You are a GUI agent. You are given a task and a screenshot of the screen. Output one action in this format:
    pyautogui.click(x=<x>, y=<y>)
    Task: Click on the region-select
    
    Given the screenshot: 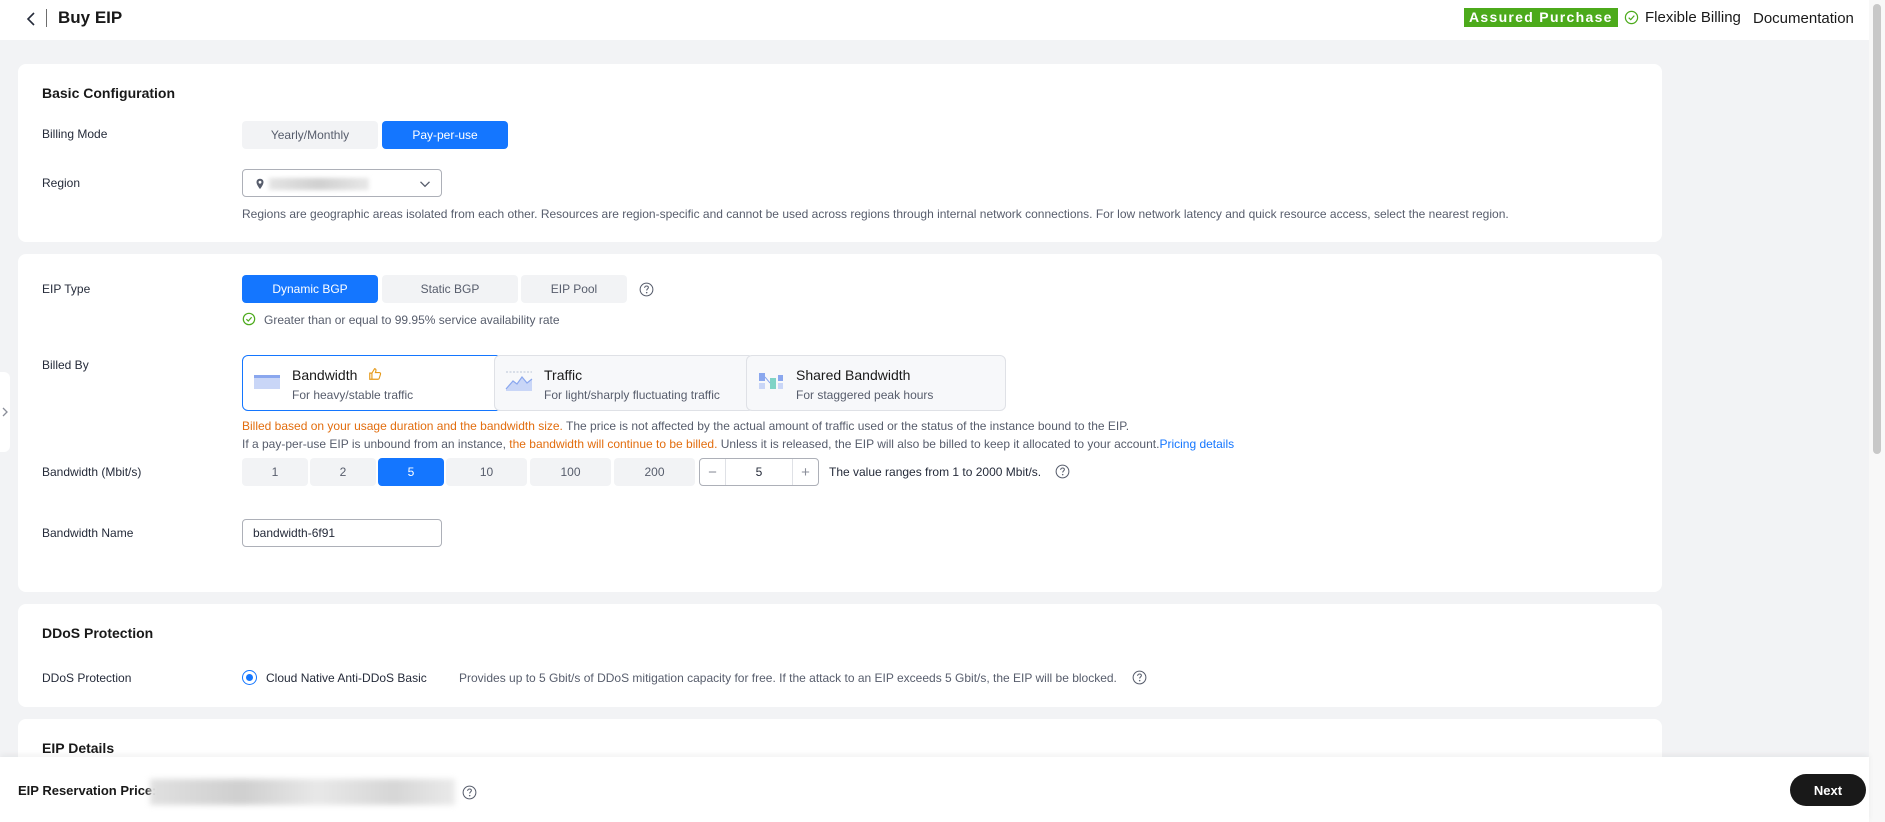 What is the action you would take?
    pyautogui.click(x=342, y=183)
    